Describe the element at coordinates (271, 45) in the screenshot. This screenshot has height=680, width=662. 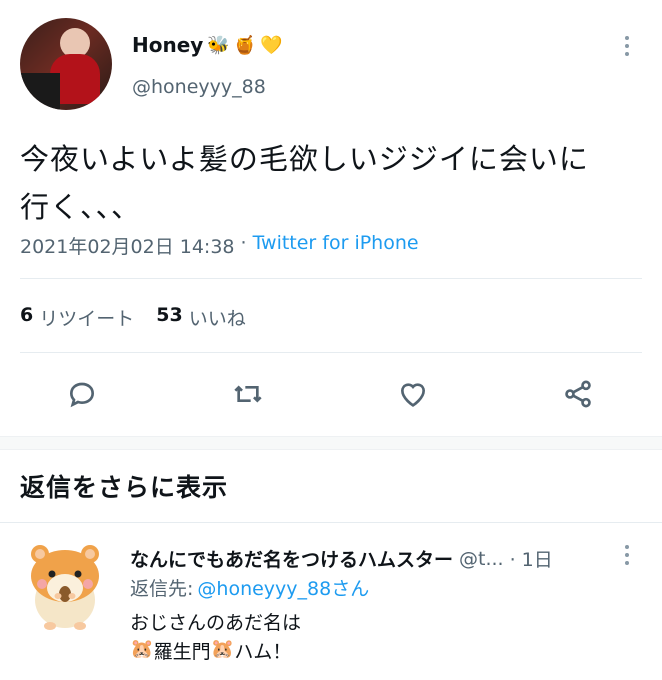
I see `yellow-heart-emoji: 💛` at that location.